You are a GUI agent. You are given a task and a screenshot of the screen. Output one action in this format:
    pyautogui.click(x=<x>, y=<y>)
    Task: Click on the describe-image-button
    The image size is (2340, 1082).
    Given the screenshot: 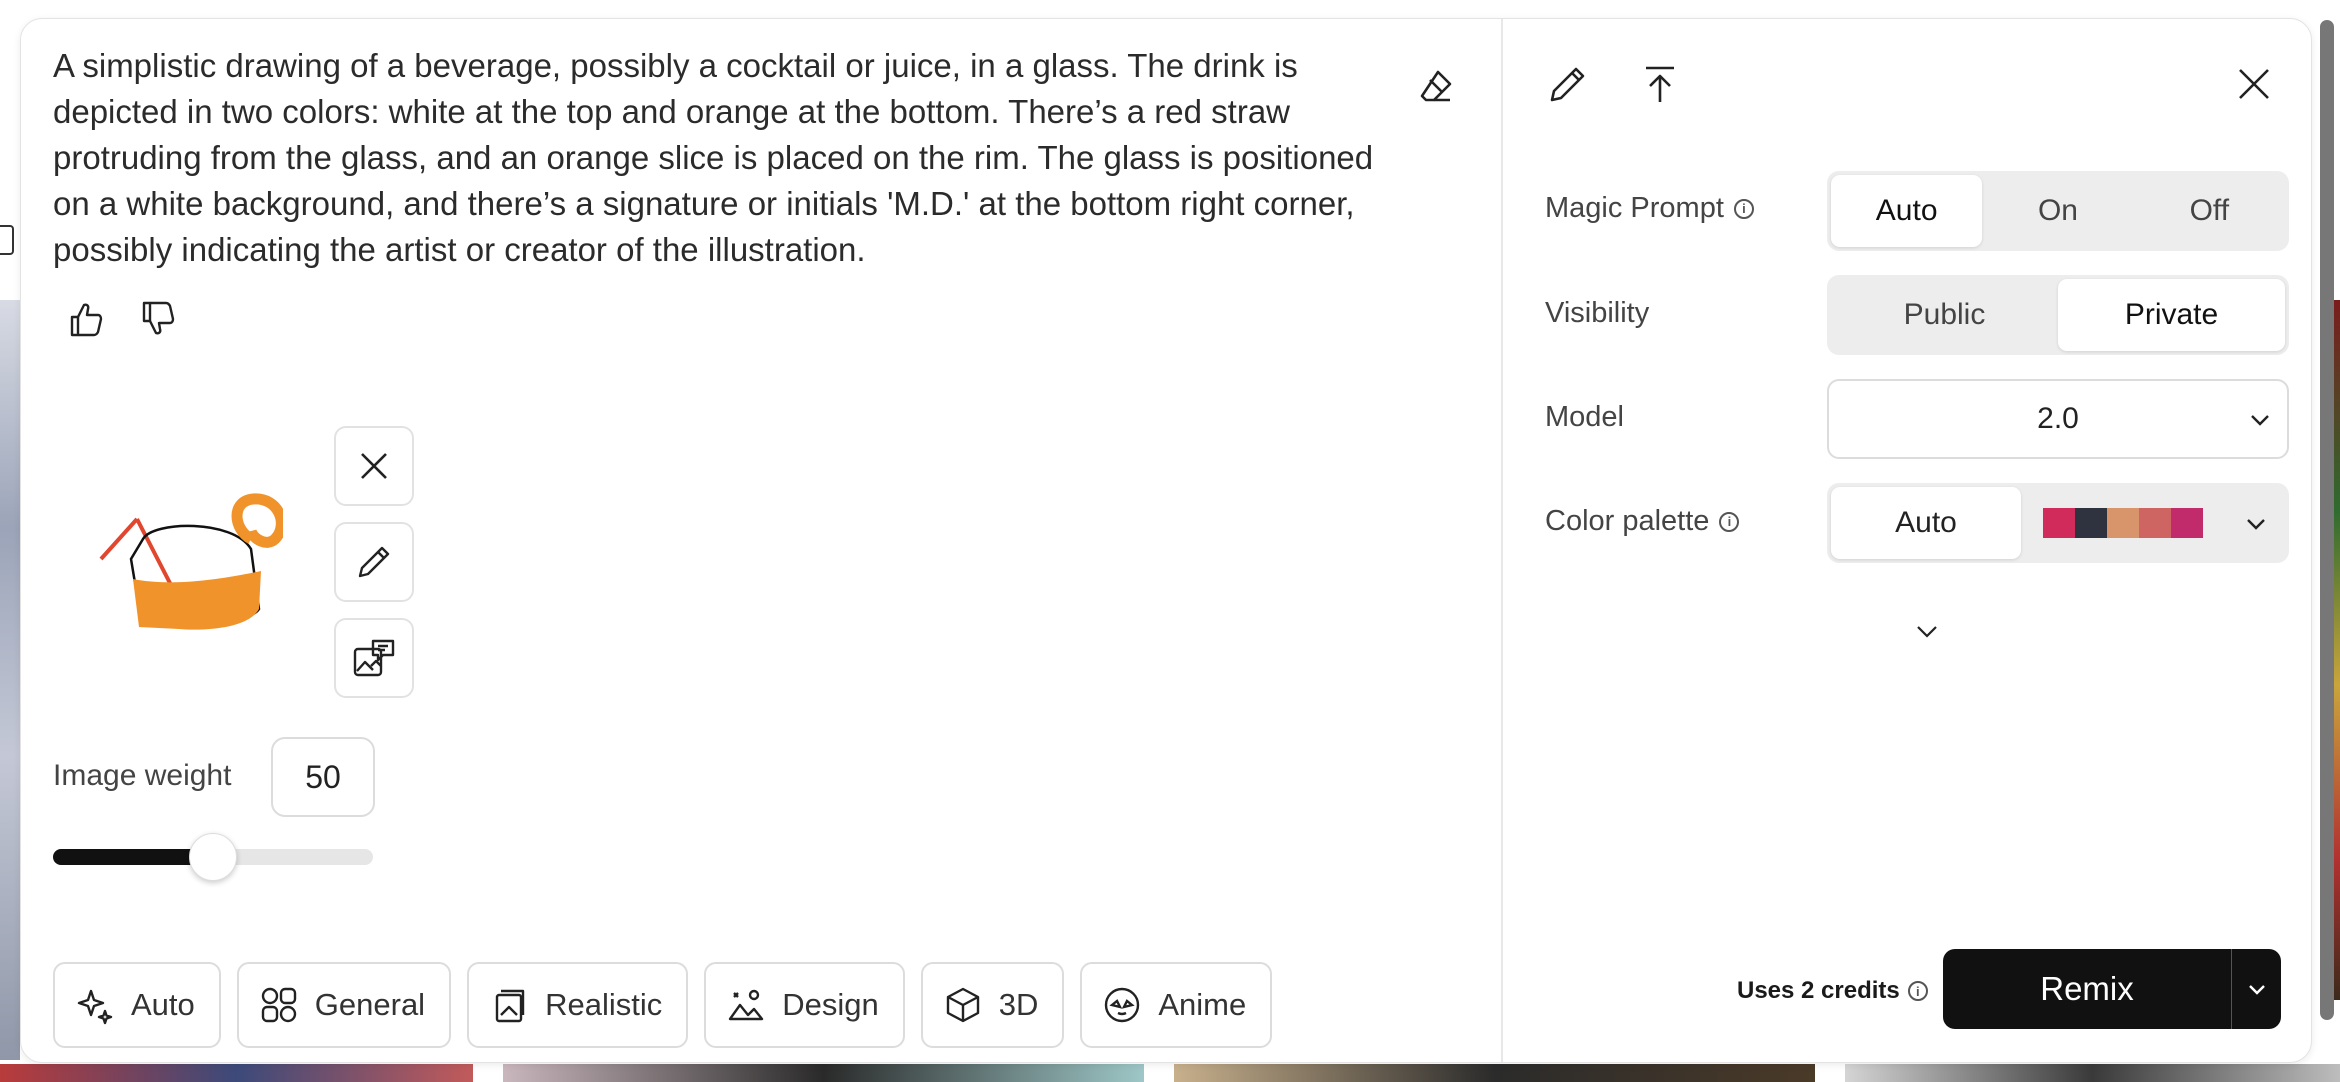 What is the action you would take?
    pyautogui.click(x=374, y=658)
    